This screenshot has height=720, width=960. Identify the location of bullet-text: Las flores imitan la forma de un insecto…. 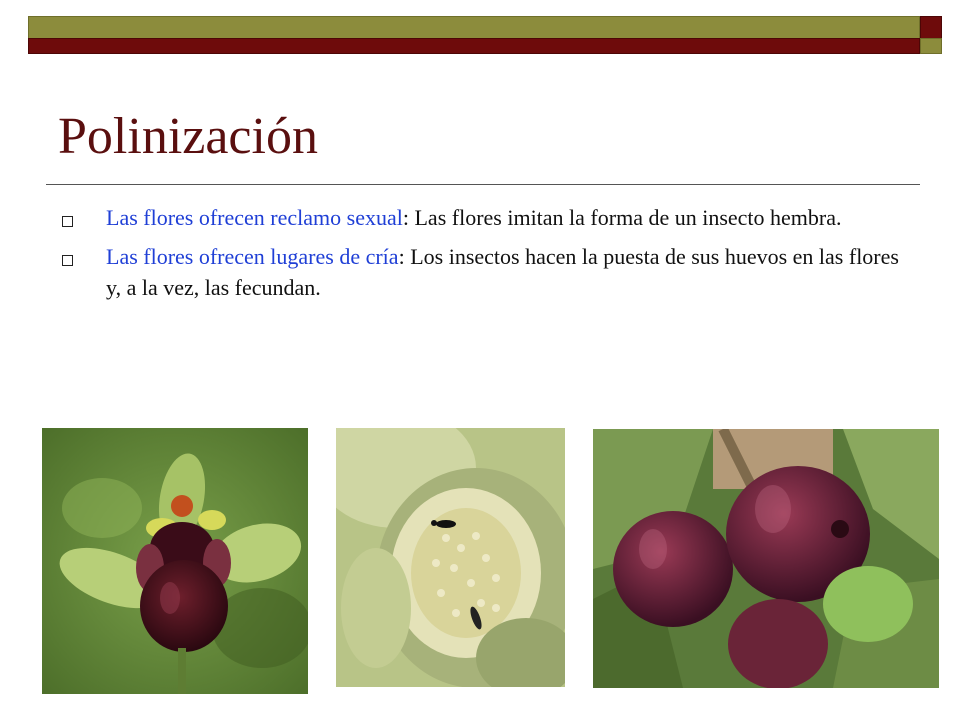
(625, 217).